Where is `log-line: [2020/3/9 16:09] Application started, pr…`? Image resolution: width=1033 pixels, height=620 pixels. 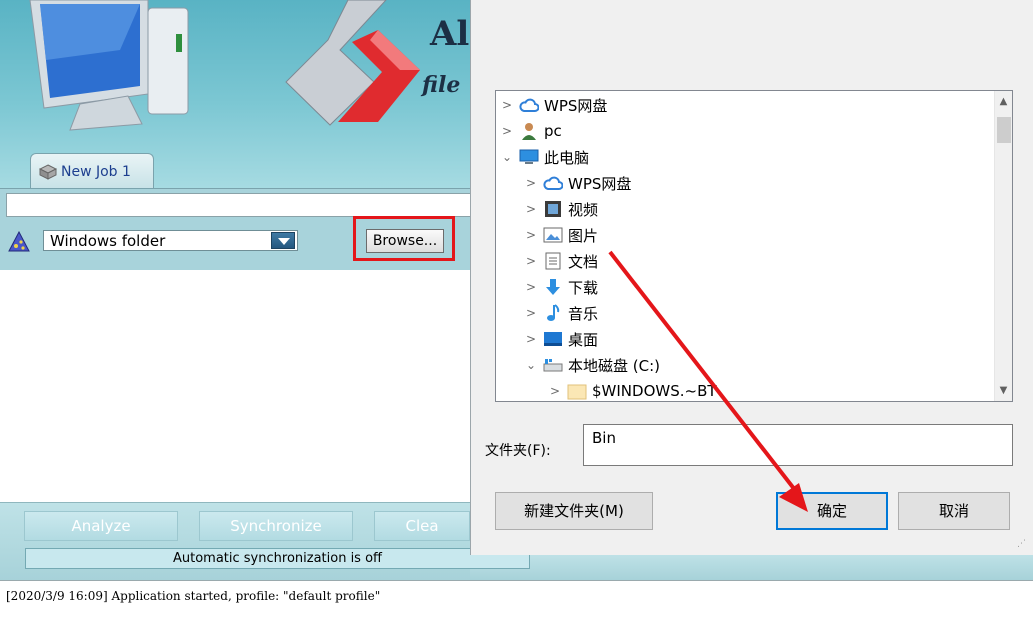
log-line: [2020/3/9 16:09] Application started, pr… is located at coordinates (193, 596).